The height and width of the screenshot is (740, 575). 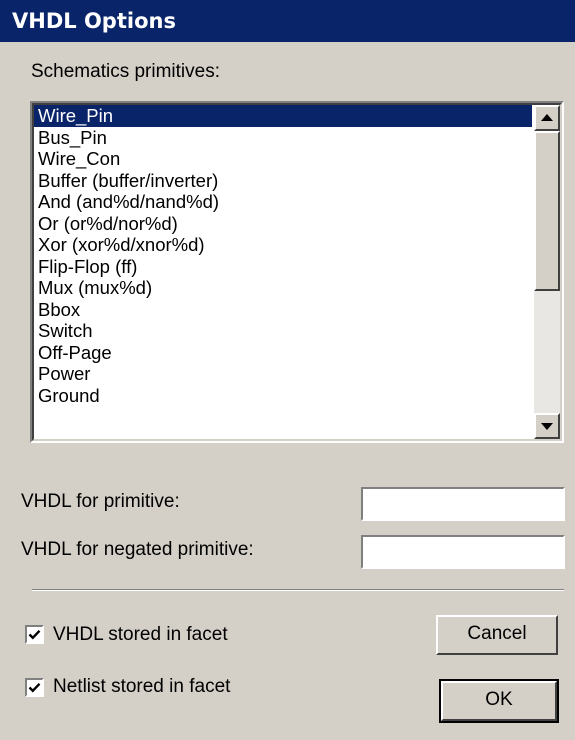 I want to click on list-item: Xor (xor%d/xnor%d), so click(x=283, y=245).